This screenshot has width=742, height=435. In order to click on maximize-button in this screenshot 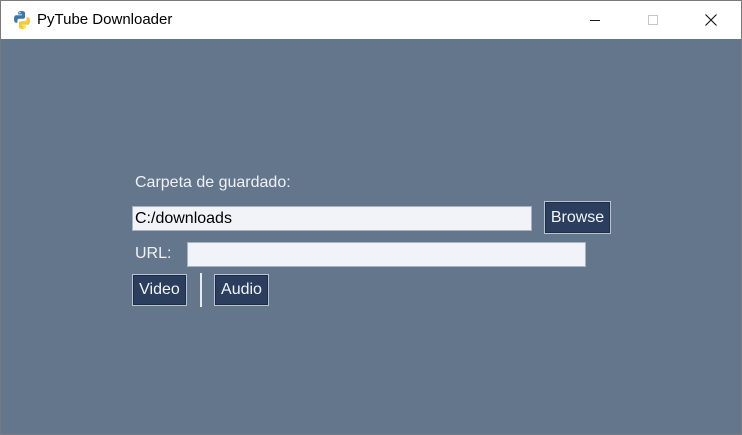, I will do `click(653, 20)`.